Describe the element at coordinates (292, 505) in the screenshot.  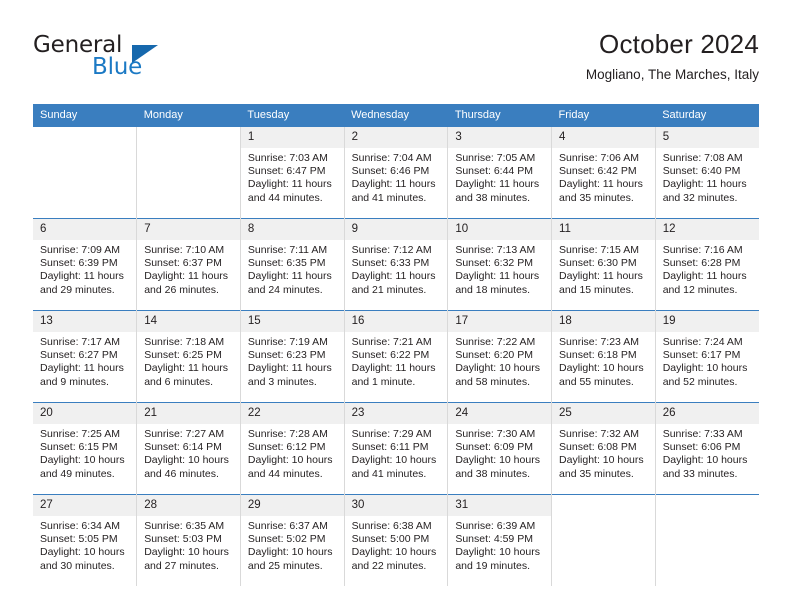
I see `day-number: 29` at that location.